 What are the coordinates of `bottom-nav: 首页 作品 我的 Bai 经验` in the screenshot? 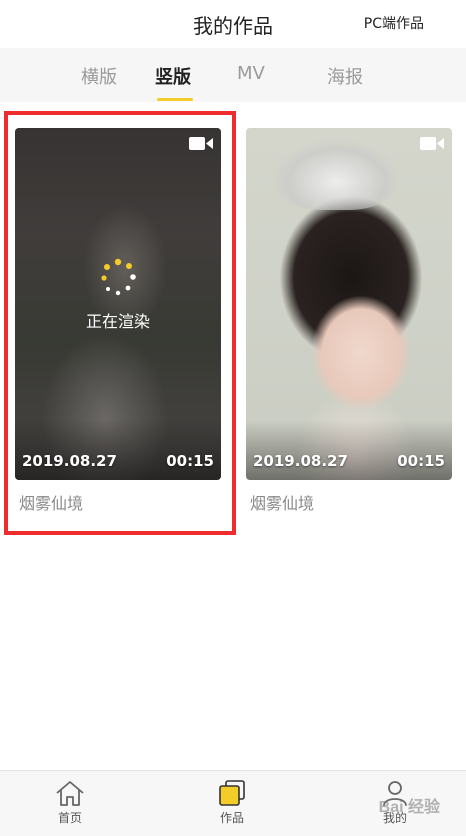 It's located at (233, 803).